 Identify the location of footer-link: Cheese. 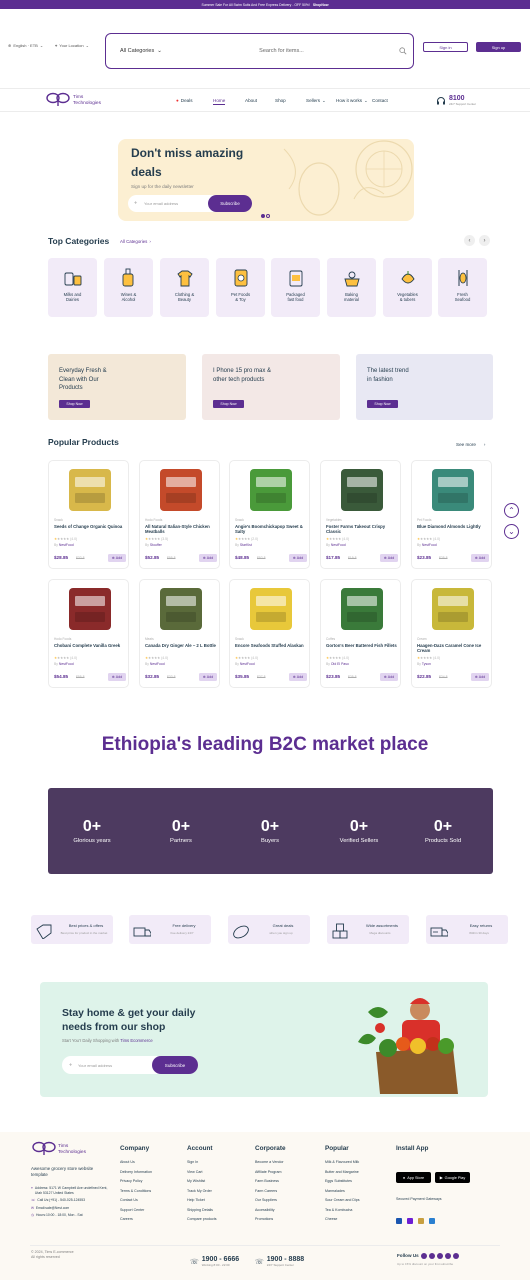
(342, 1220).